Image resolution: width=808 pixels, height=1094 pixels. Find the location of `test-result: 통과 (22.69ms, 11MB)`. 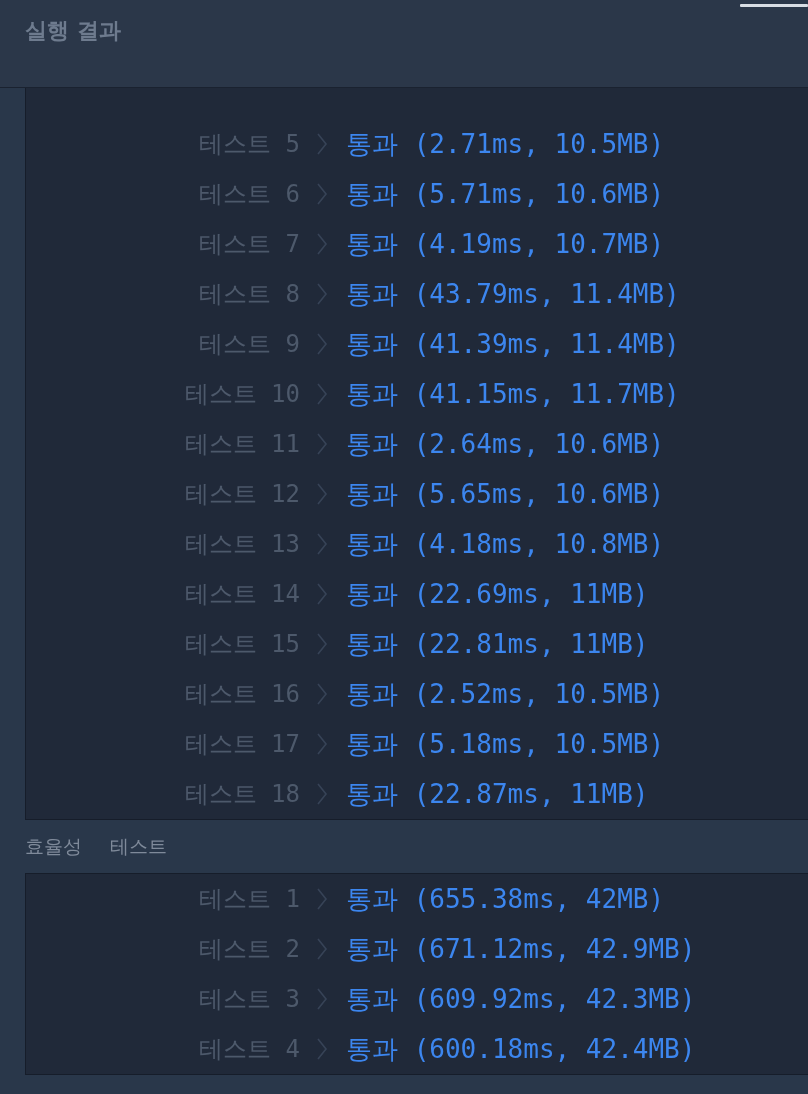

test-result: 통과 (22.69ms, 11MB) is located at coordinates (497, 594).